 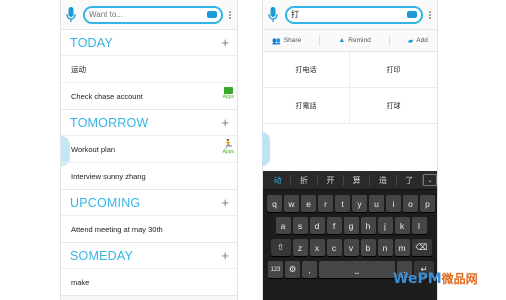 I want to click on candidate-word: 造, so click(x=383, y=180).